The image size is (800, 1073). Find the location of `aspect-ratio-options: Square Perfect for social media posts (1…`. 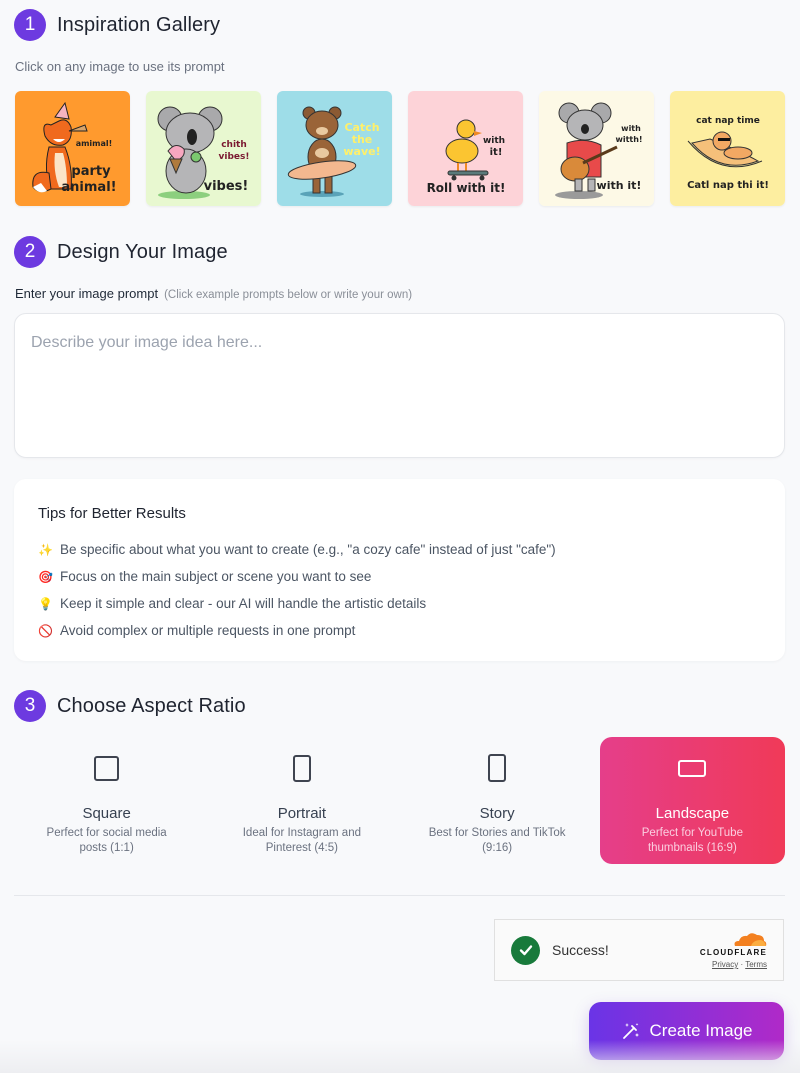

aspect-ratio-options: Square Perfect for social media posts (1… is located at coordinates (399, 800).